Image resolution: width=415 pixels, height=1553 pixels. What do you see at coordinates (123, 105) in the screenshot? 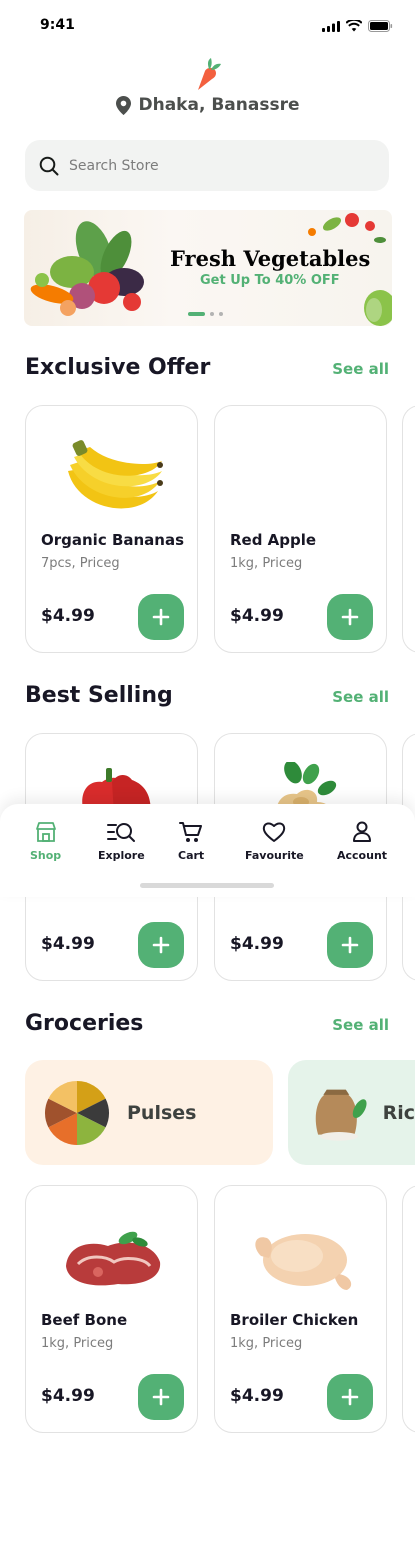
I see `location-pin-icon` at bounding box center [123, 105].